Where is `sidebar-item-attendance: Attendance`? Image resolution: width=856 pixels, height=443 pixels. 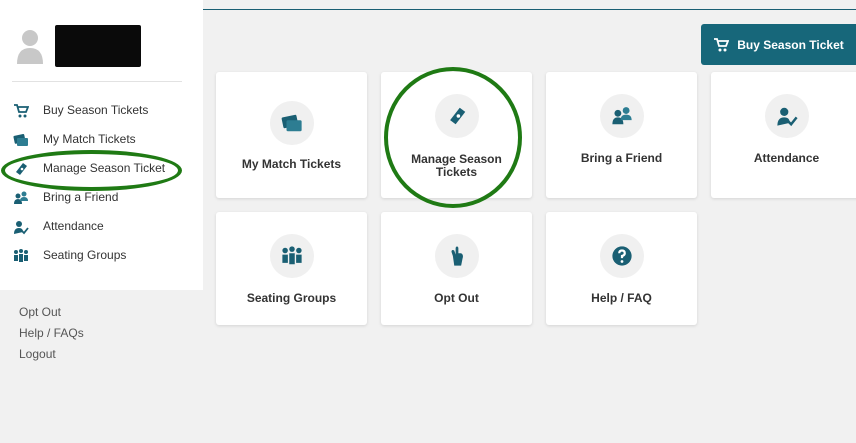 sidebar-item-attendance: Attendance is located at coordinates (101, 226).